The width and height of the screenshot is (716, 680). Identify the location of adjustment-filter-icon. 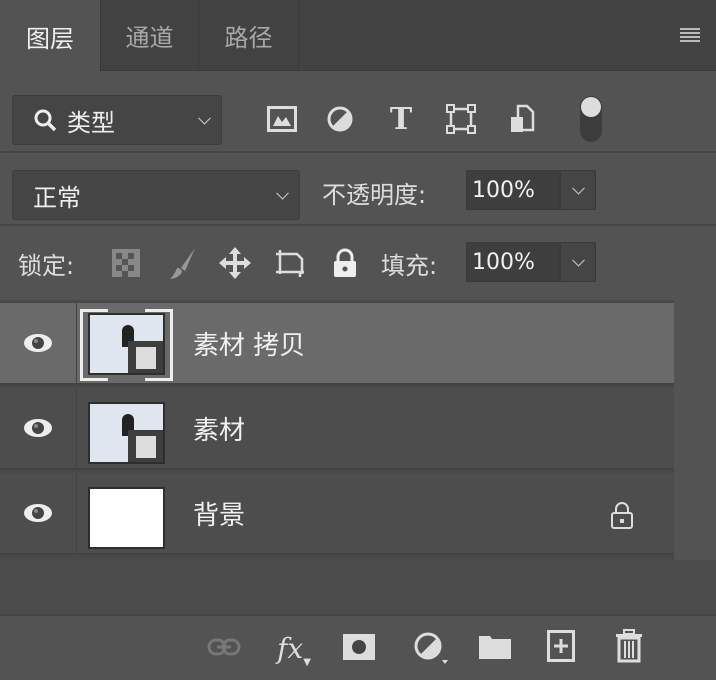
(340, 119).